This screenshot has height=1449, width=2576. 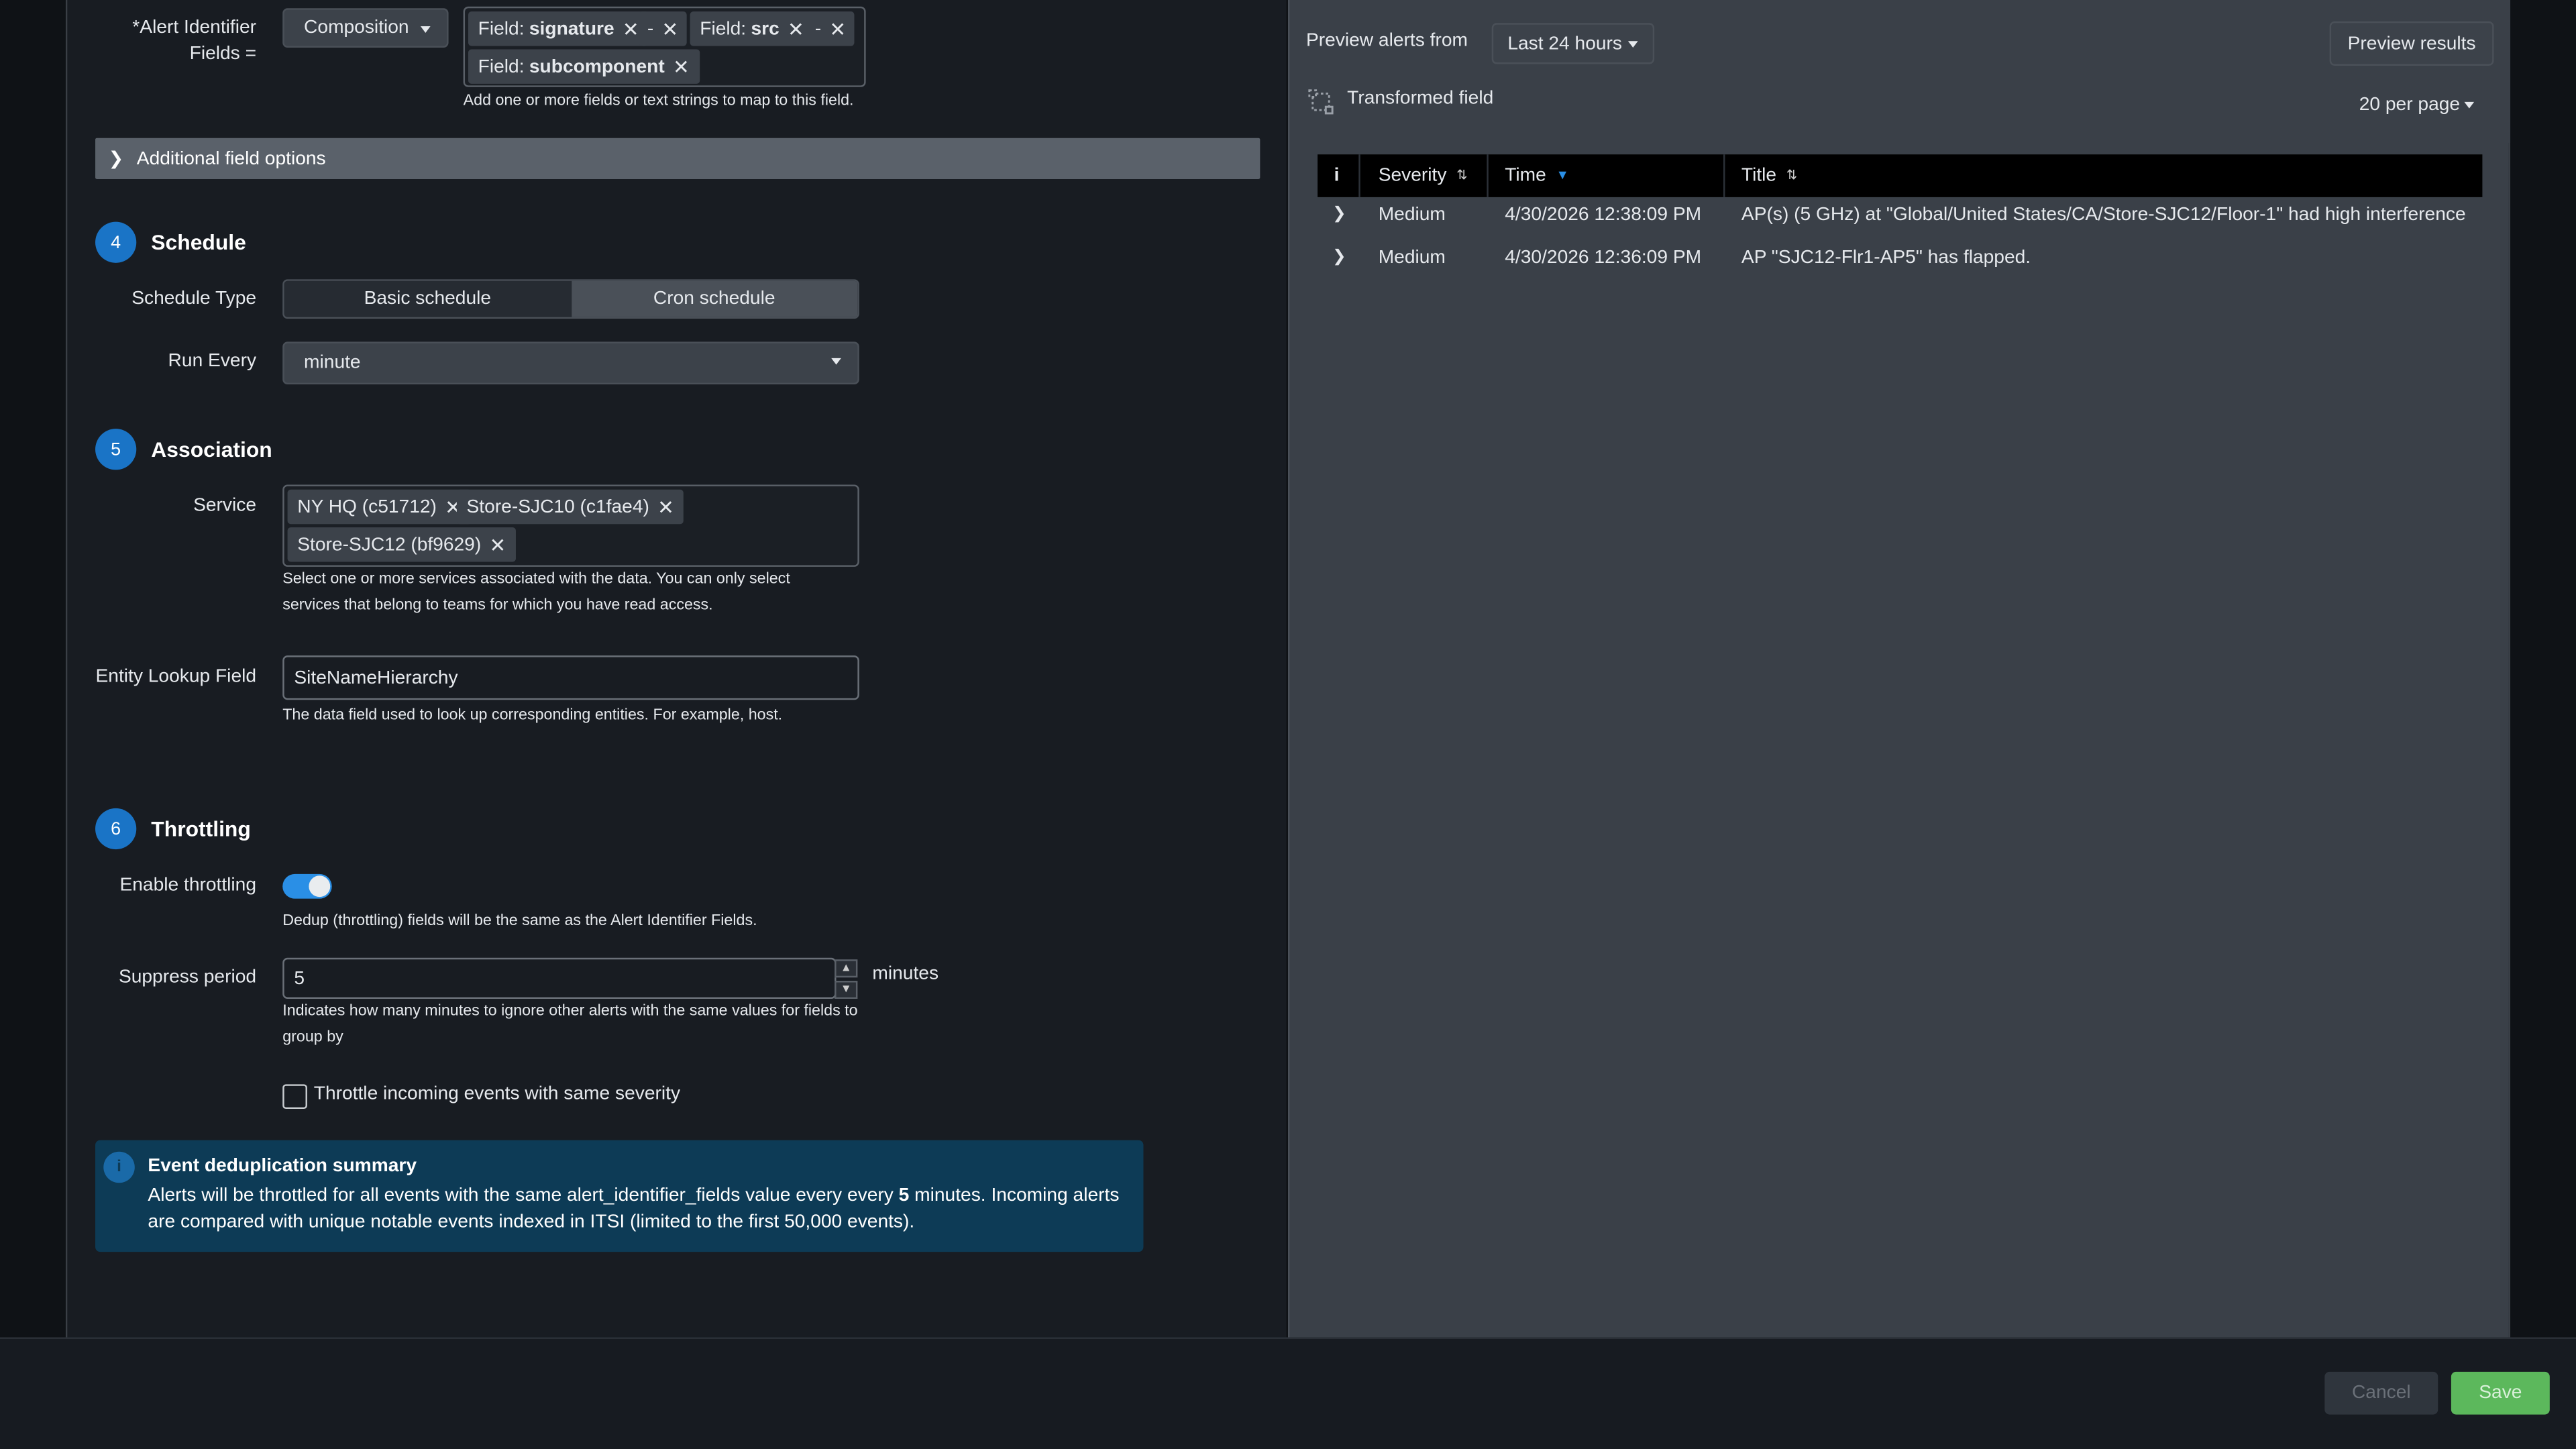 I want to click on throttle-severity-checkbox, so click(x=294, y=1097).